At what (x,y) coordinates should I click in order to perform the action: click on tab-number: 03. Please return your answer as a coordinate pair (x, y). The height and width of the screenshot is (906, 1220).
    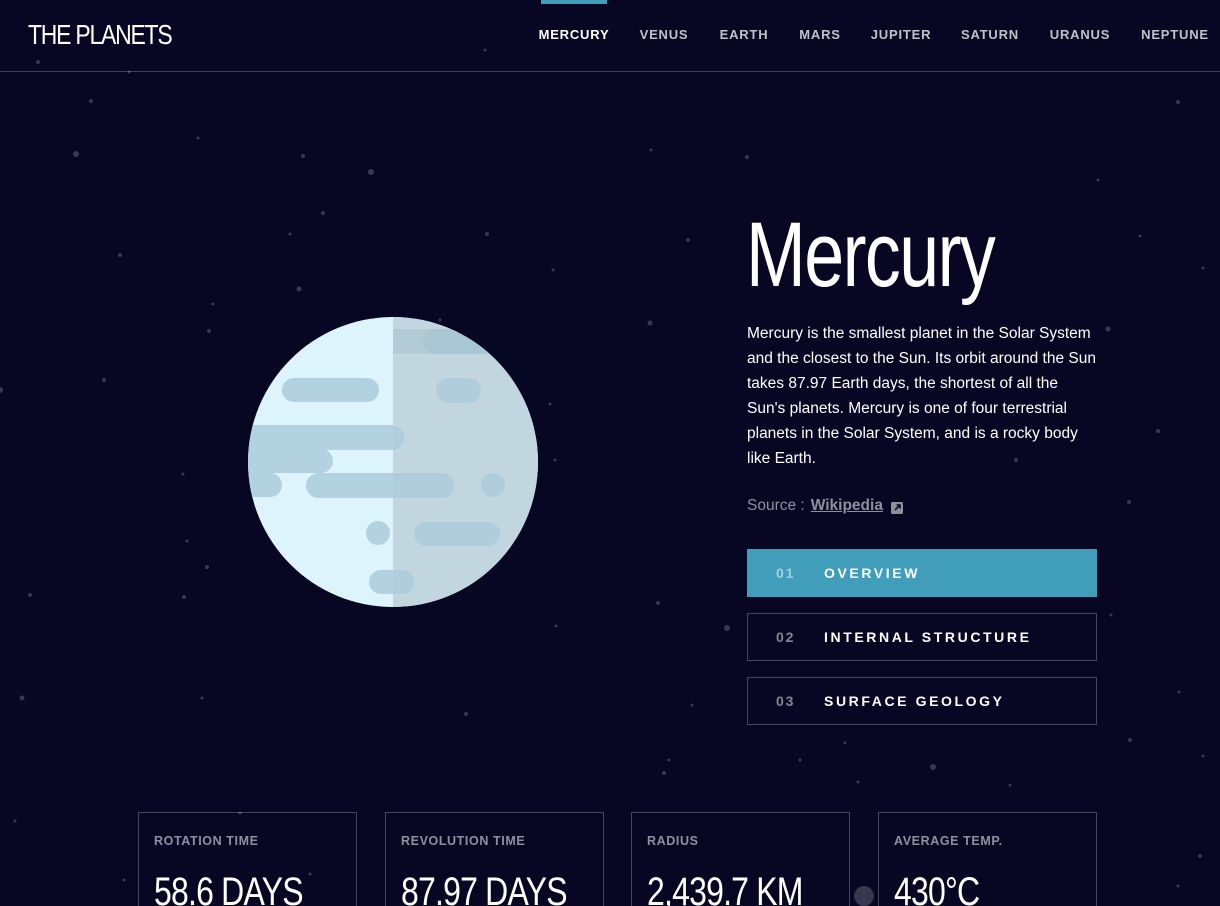
    Looking at the image, I should click on (786, 701).